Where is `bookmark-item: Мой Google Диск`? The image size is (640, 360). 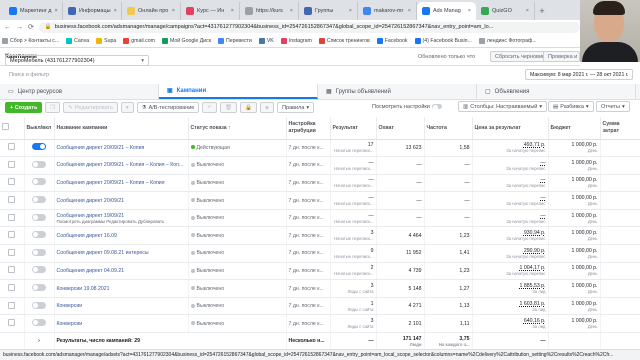
bookmark-item: Мой Google Диск is located at coordinates (186, 40).